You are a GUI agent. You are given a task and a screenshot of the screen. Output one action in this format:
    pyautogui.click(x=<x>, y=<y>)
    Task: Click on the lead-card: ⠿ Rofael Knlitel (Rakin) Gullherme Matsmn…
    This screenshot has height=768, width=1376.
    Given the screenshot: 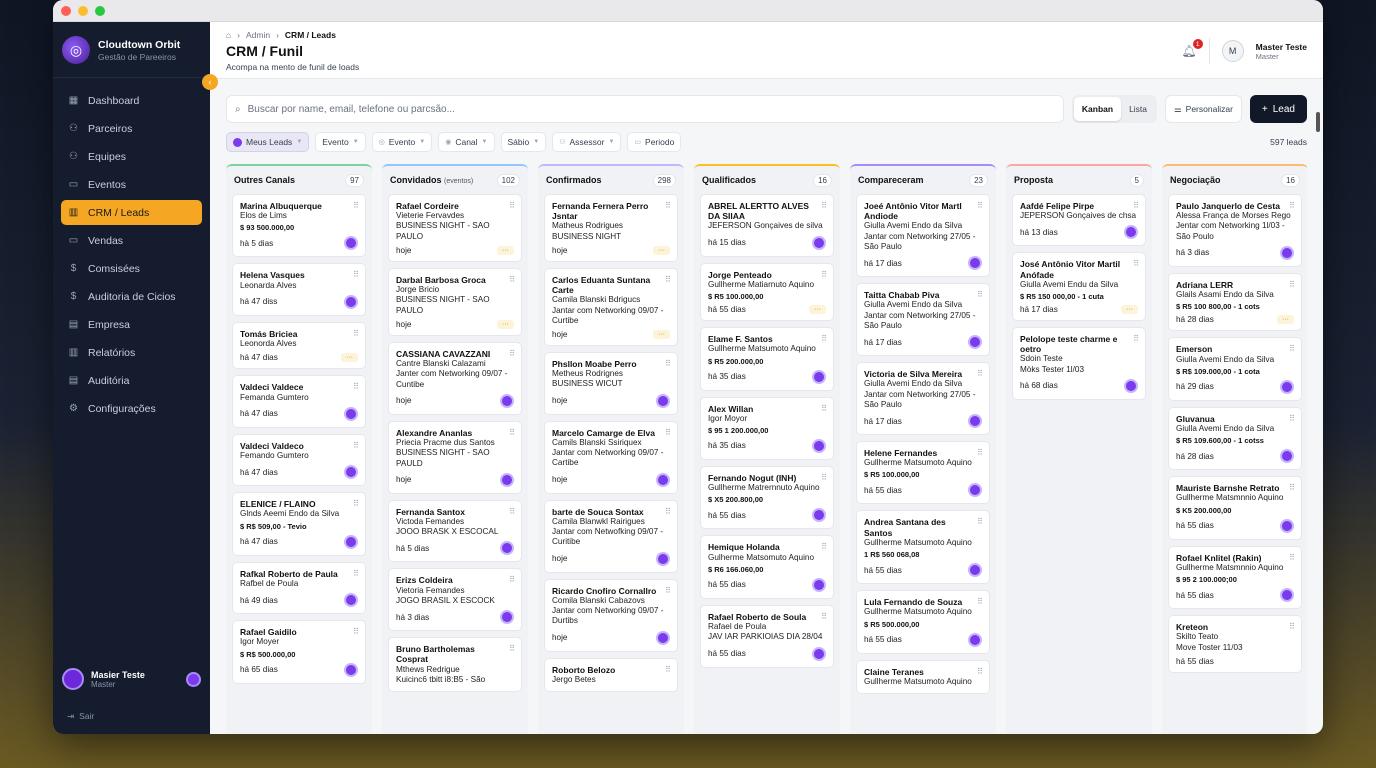 What is the action you would take?
    pyautogui.click(x=1235, y=577)
    